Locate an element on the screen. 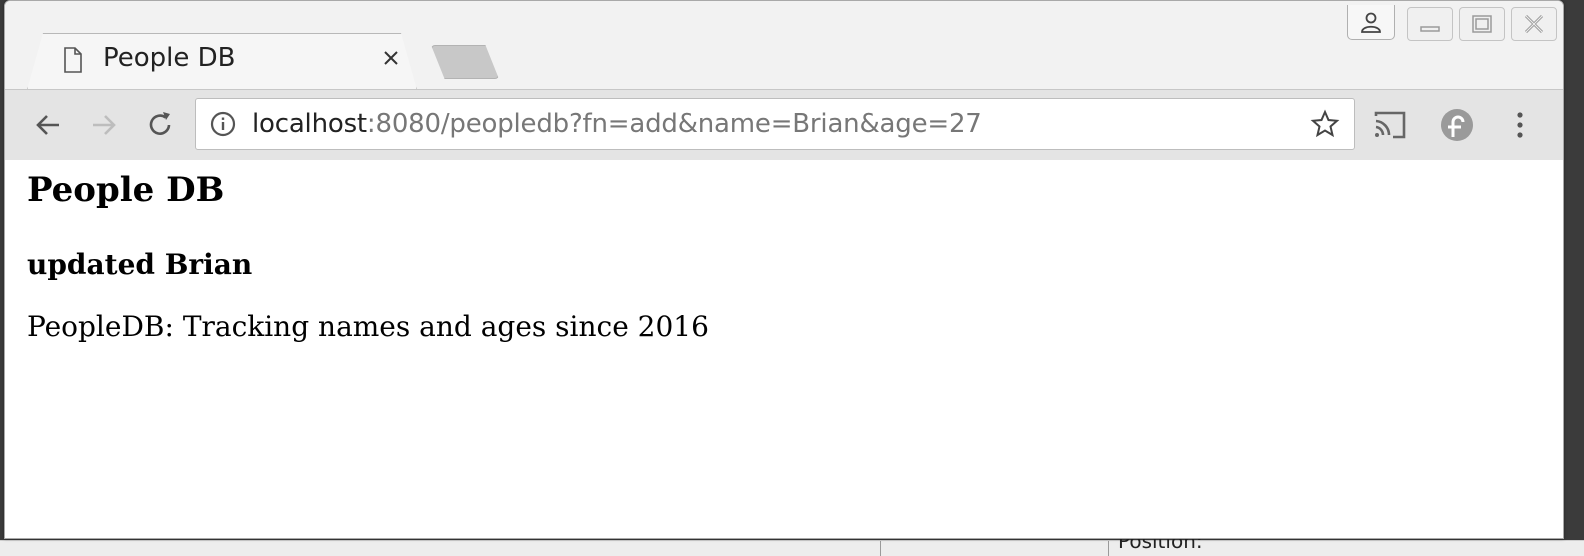  document-icon is located at coordinates (73, 60).